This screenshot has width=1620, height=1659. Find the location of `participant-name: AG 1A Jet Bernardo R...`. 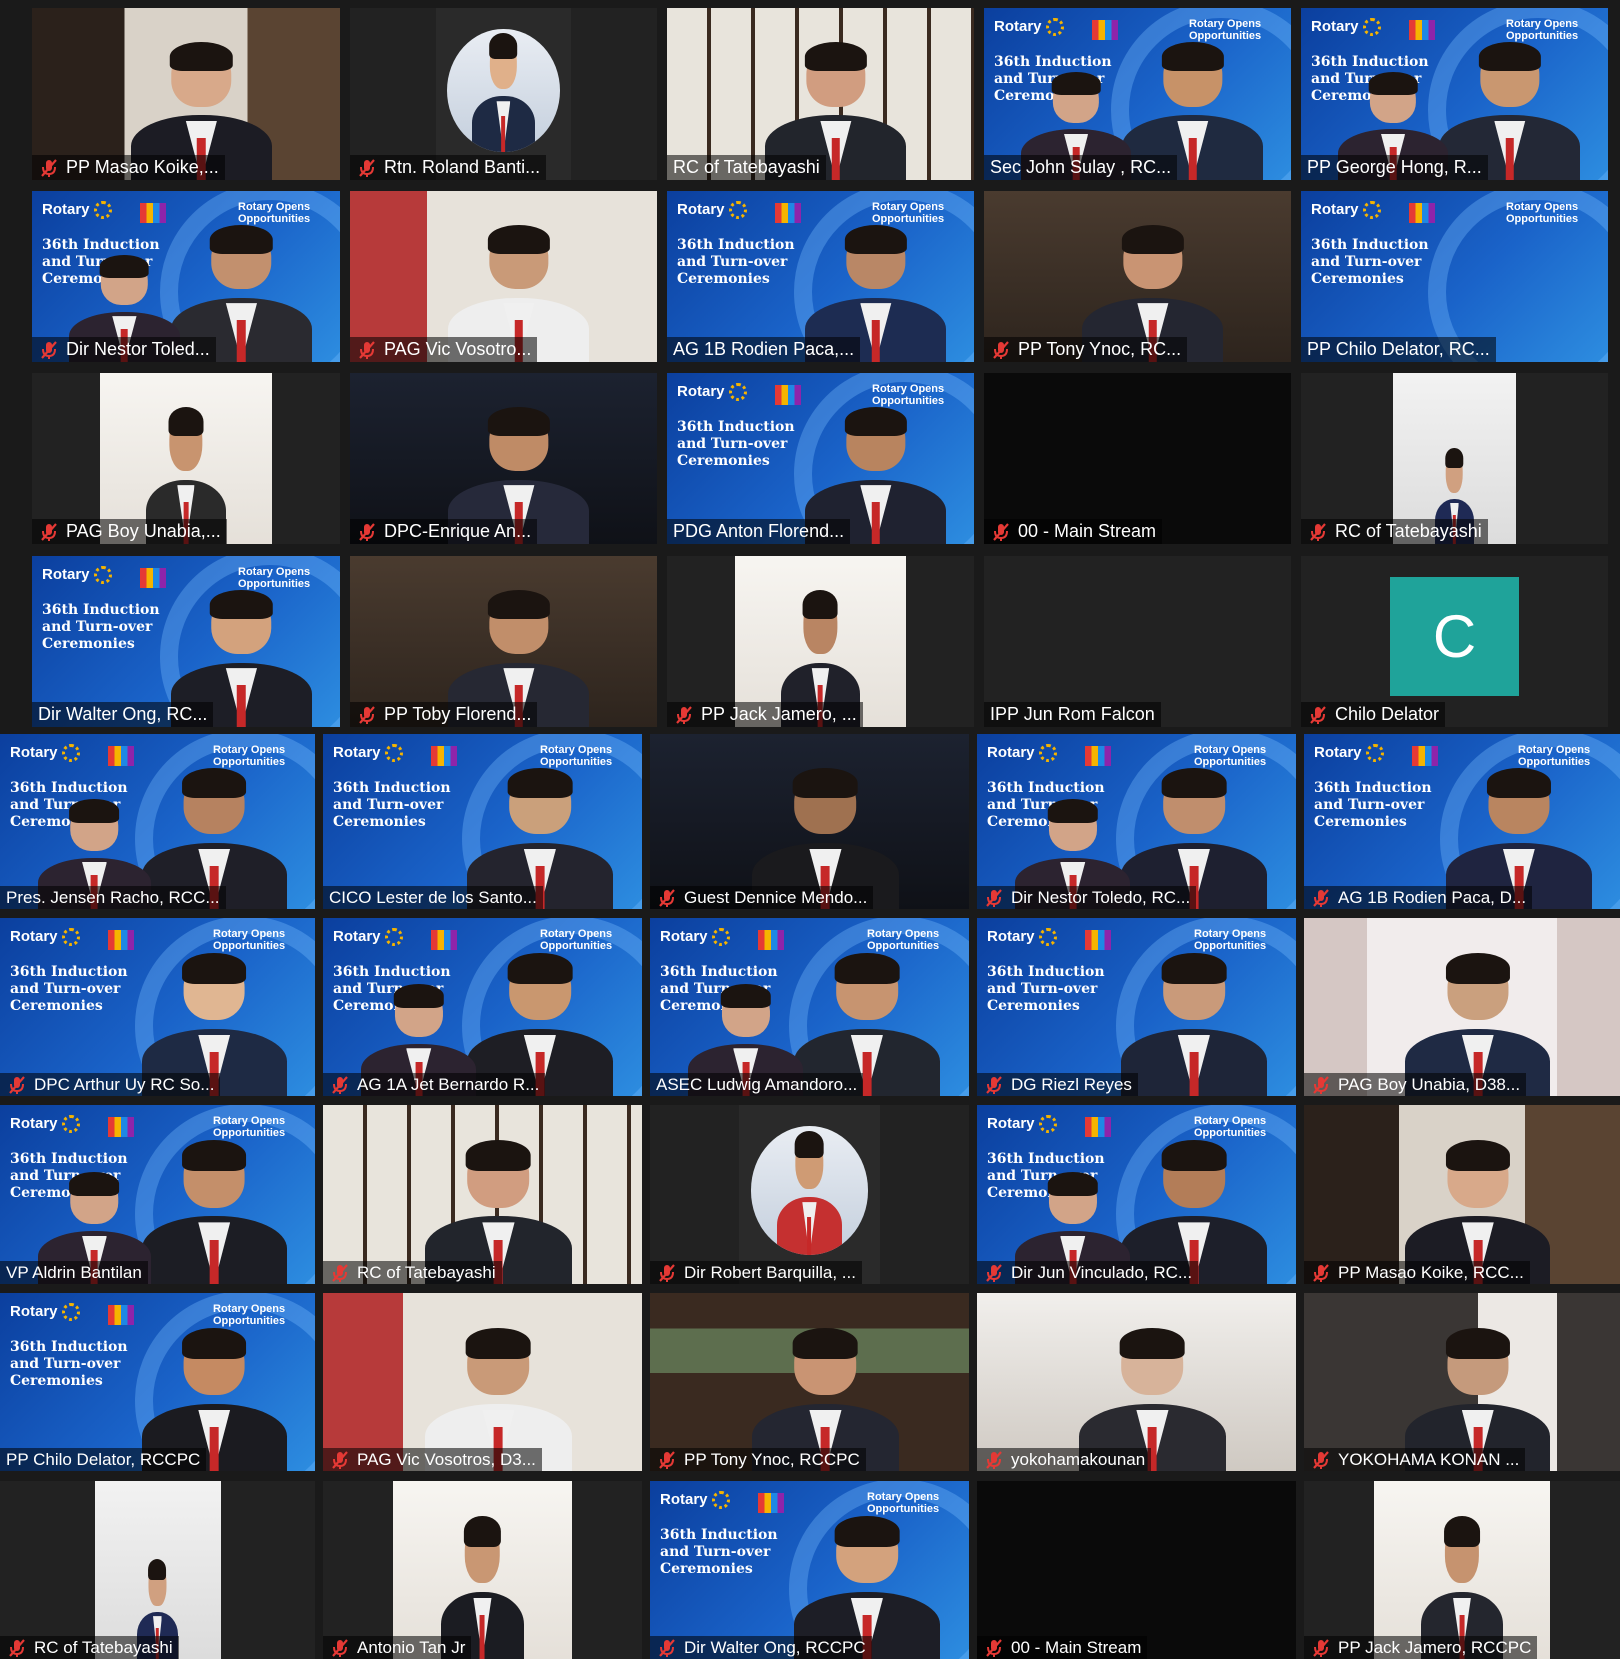

participant-name: AG 1A Jet Bernardo R... is located at coordinates (448, 1084).